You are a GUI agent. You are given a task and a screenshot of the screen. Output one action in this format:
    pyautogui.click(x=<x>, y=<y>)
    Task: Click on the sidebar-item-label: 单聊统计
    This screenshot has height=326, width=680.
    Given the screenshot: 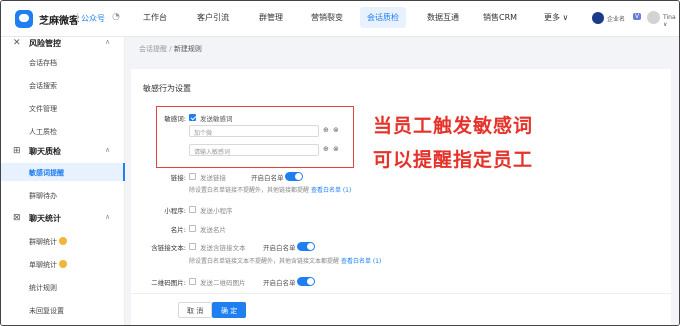 What is the action you would take?
    pyautogui.click(x=43, y=265)
    